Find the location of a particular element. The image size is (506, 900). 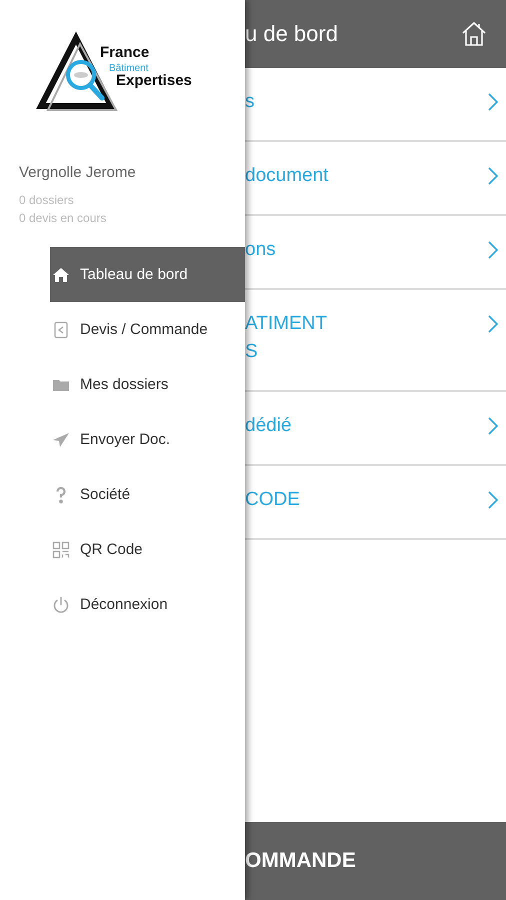

row-label: document is located at coordinates (286, 176).